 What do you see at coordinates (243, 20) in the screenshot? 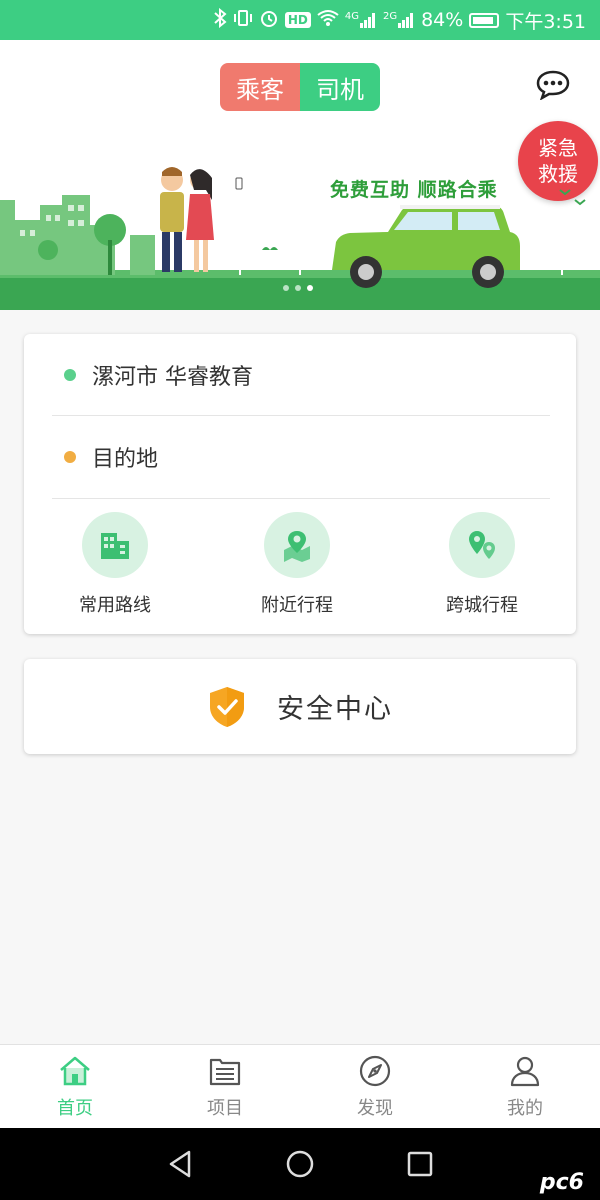
I see `vibrate-icon` at bounding box center [243, 20].